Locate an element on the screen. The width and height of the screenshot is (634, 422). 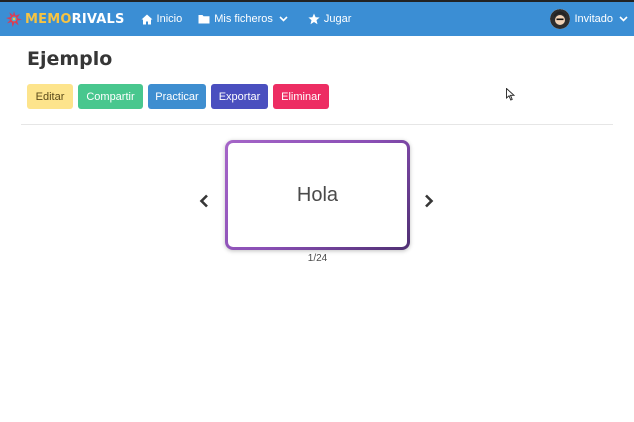
nav-files: Mis ficheros is located at coordinates (245, 19).